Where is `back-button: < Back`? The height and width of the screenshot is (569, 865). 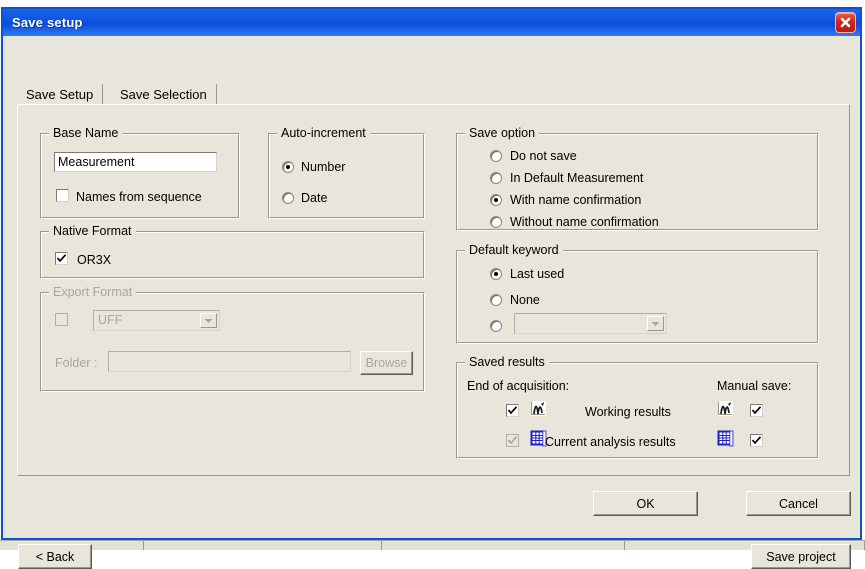
back-button: < Back is located at coordinates (55, 556).